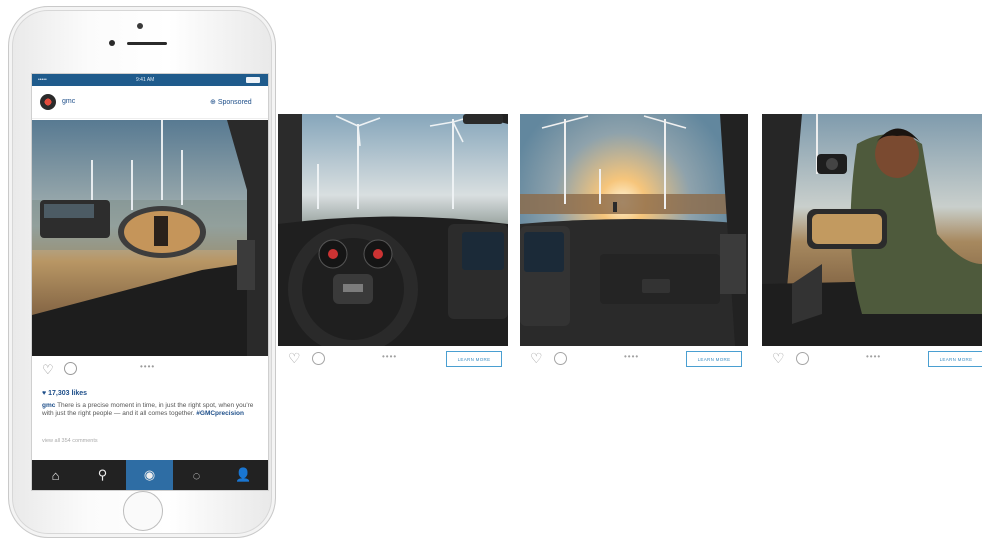 The image size is (982, 543). What do you see at coordinates (213, 102) in the screenshot?
I see `sponsored-icon: ⊕` at bounding box center [213, 102].